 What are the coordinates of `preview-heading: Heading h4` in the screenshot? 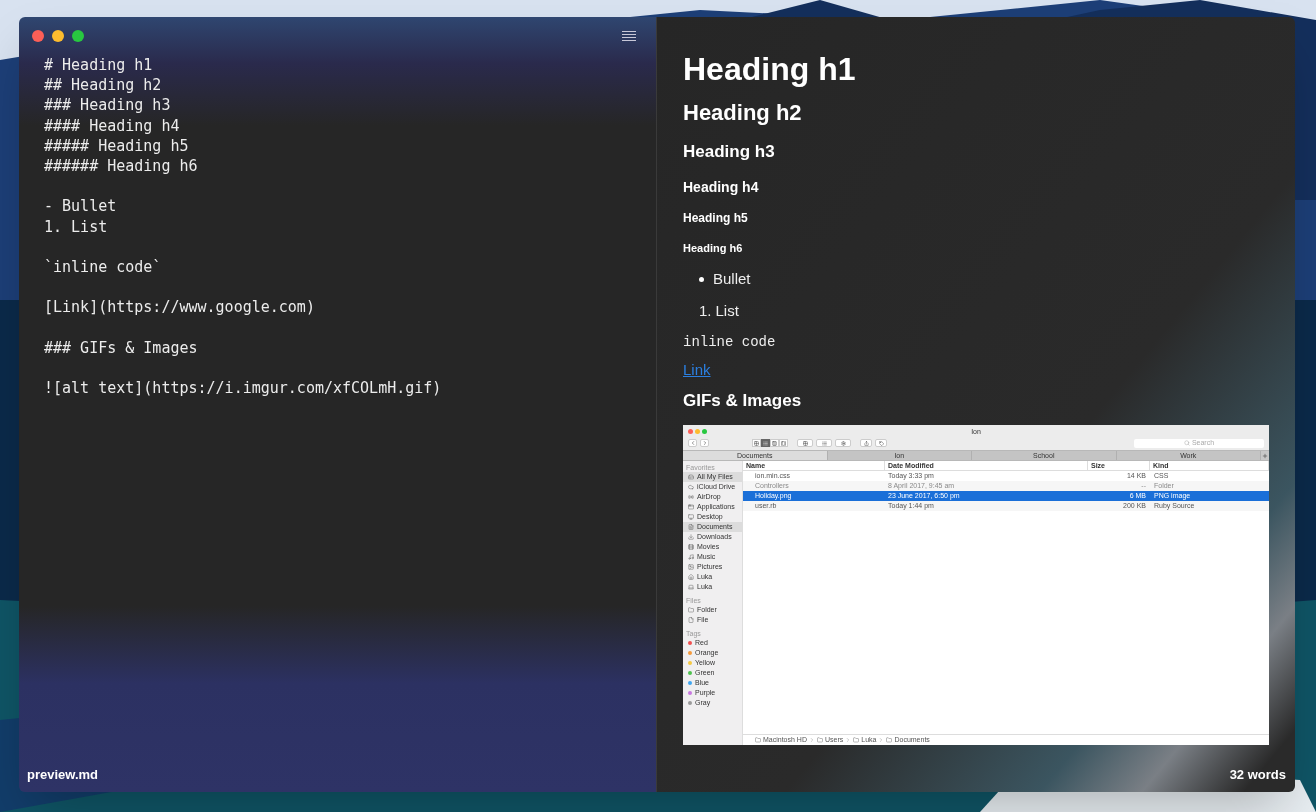 It's located at (721, 187).